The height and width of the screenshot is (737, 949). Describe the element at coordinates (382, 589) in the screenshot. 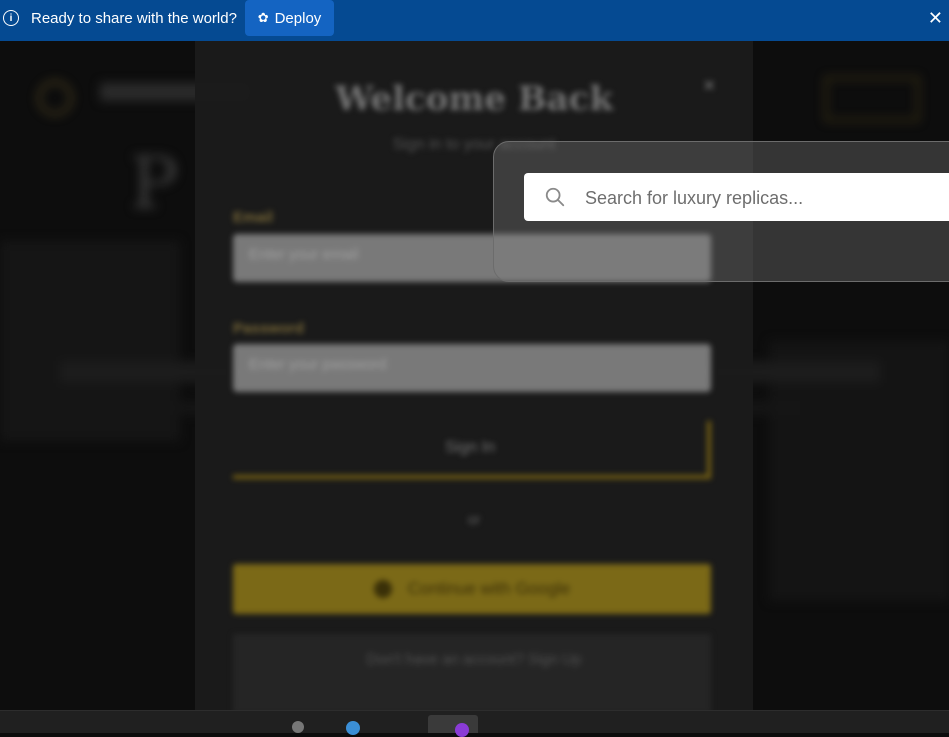

I see `google-icon` at that location.